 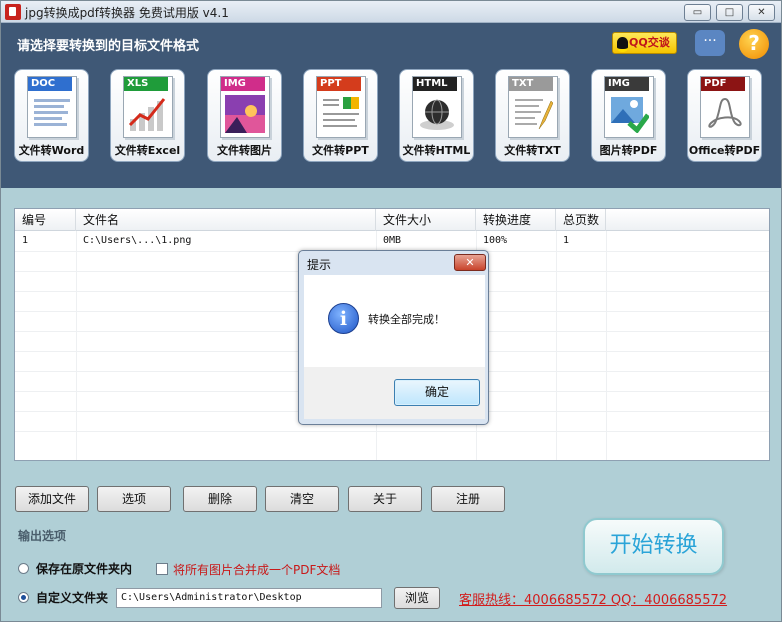 What do you see at coordinates (531, 84) in the screenshot?
I see `tool-tag: TXT` at bounding box center [531, 84].